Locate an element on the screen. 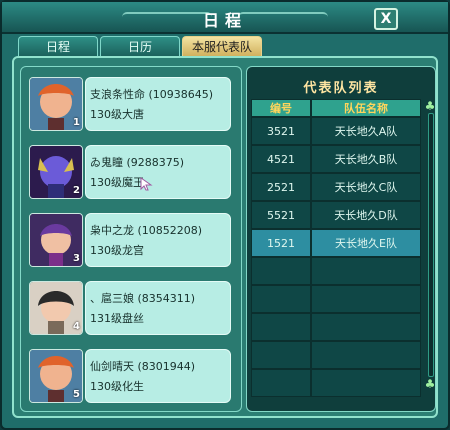 This screenshot has height=430, width=450. member-card: 、扈三娘 (8354311) 131级盘丝 is located at coordinates (158, 308).